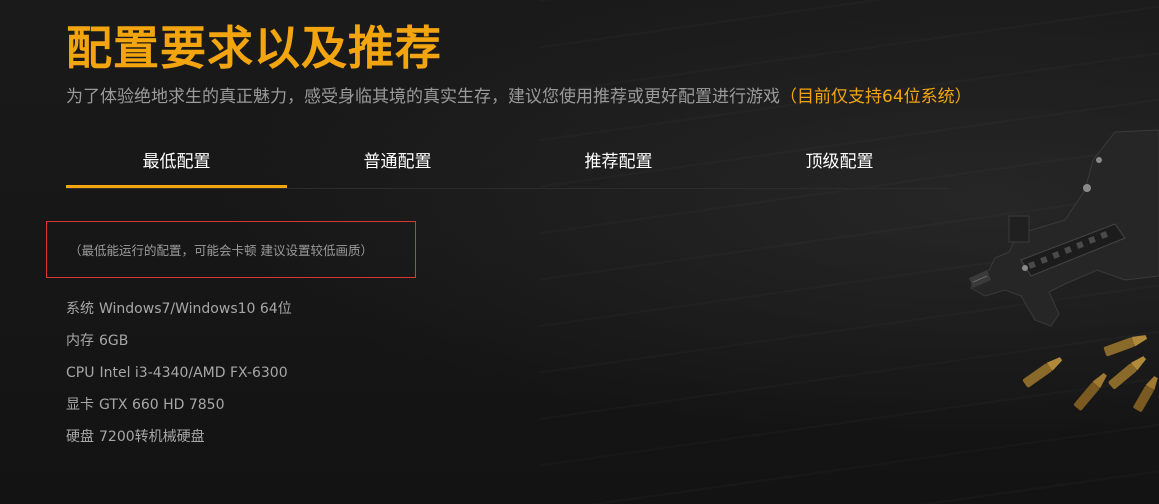 The image size is (1159, 504). Describe the element at coordinates (176, 167) in the screenshot. I see `tab-minimum: 最低配置` at that location.